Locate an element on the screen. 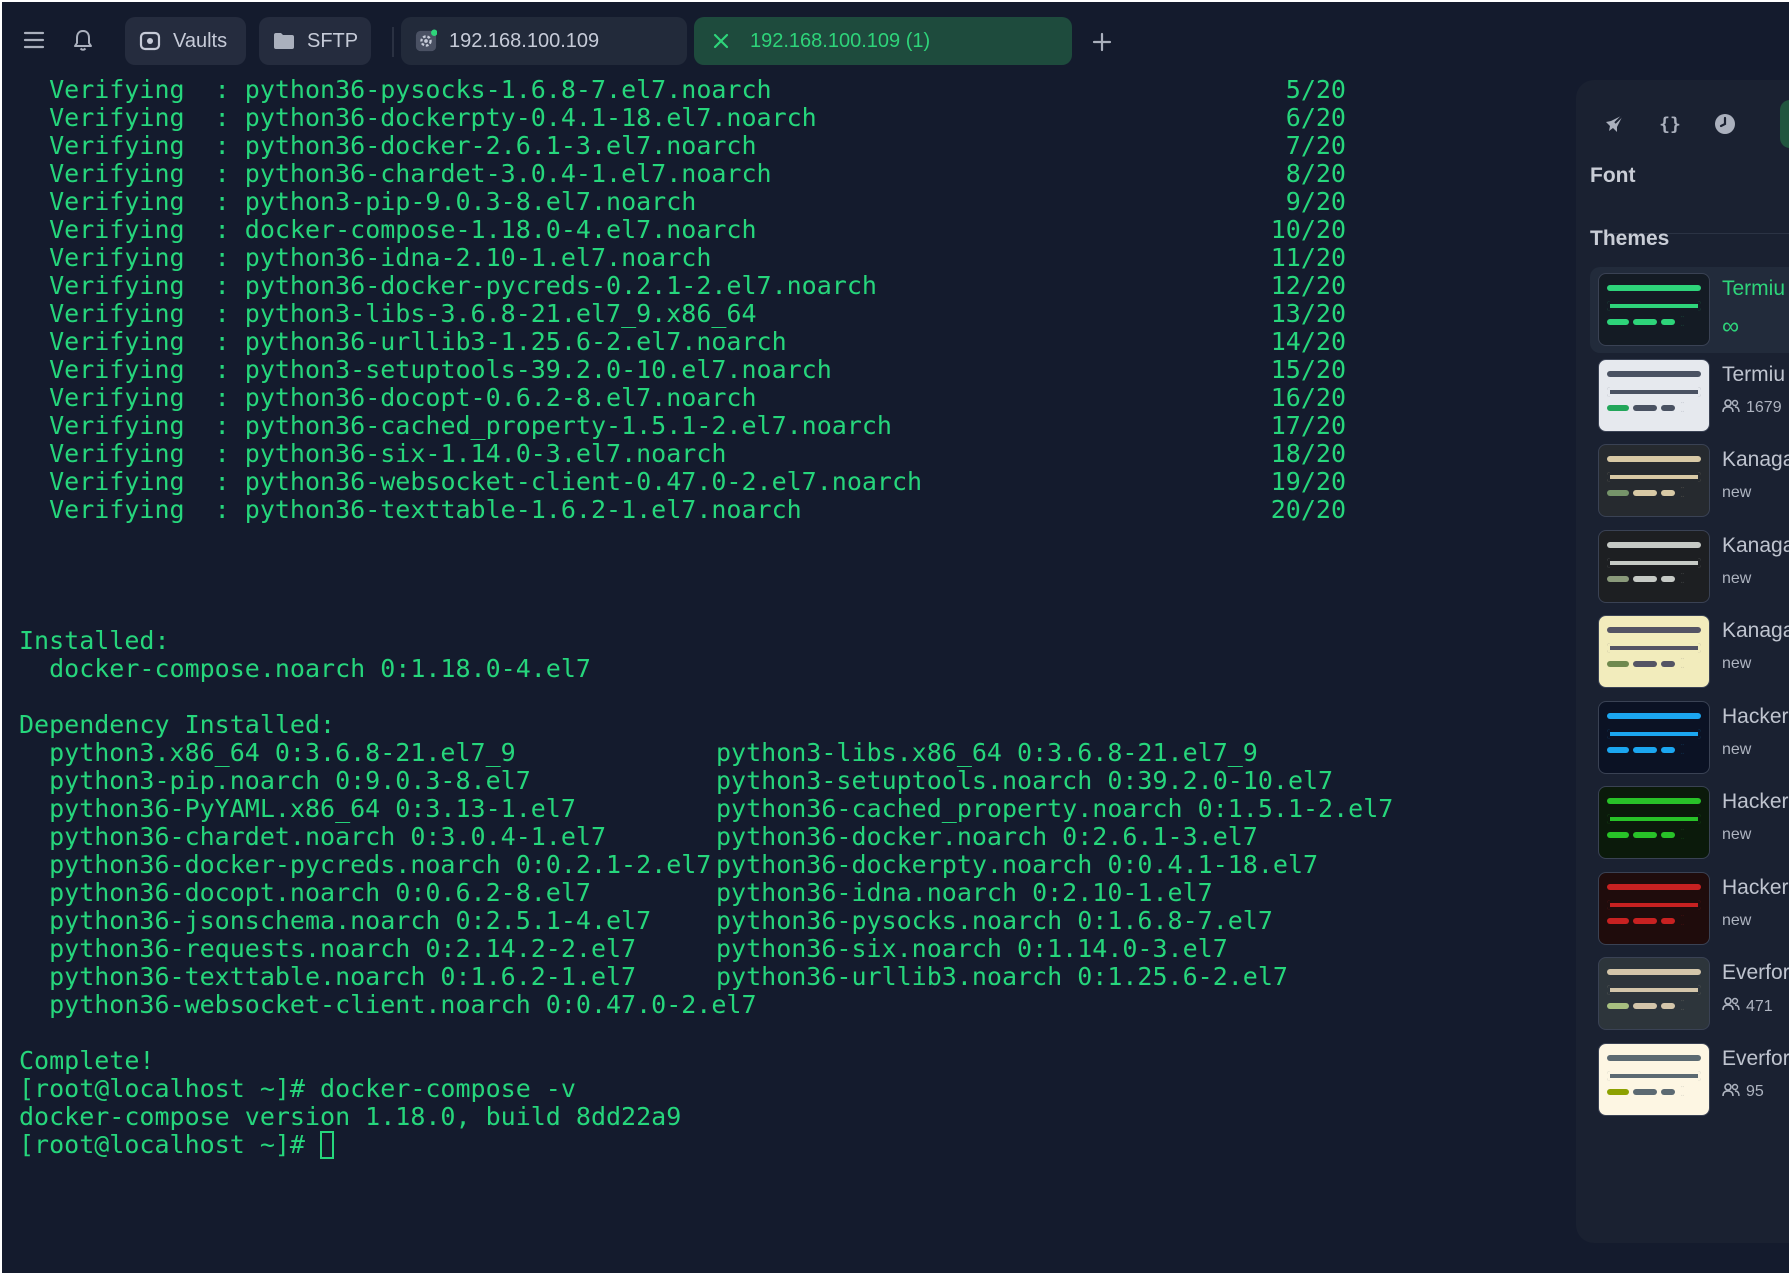 This screenshot has height=1275, width=1789. sftp-button: SFTP is located at coordinates (315, 41).